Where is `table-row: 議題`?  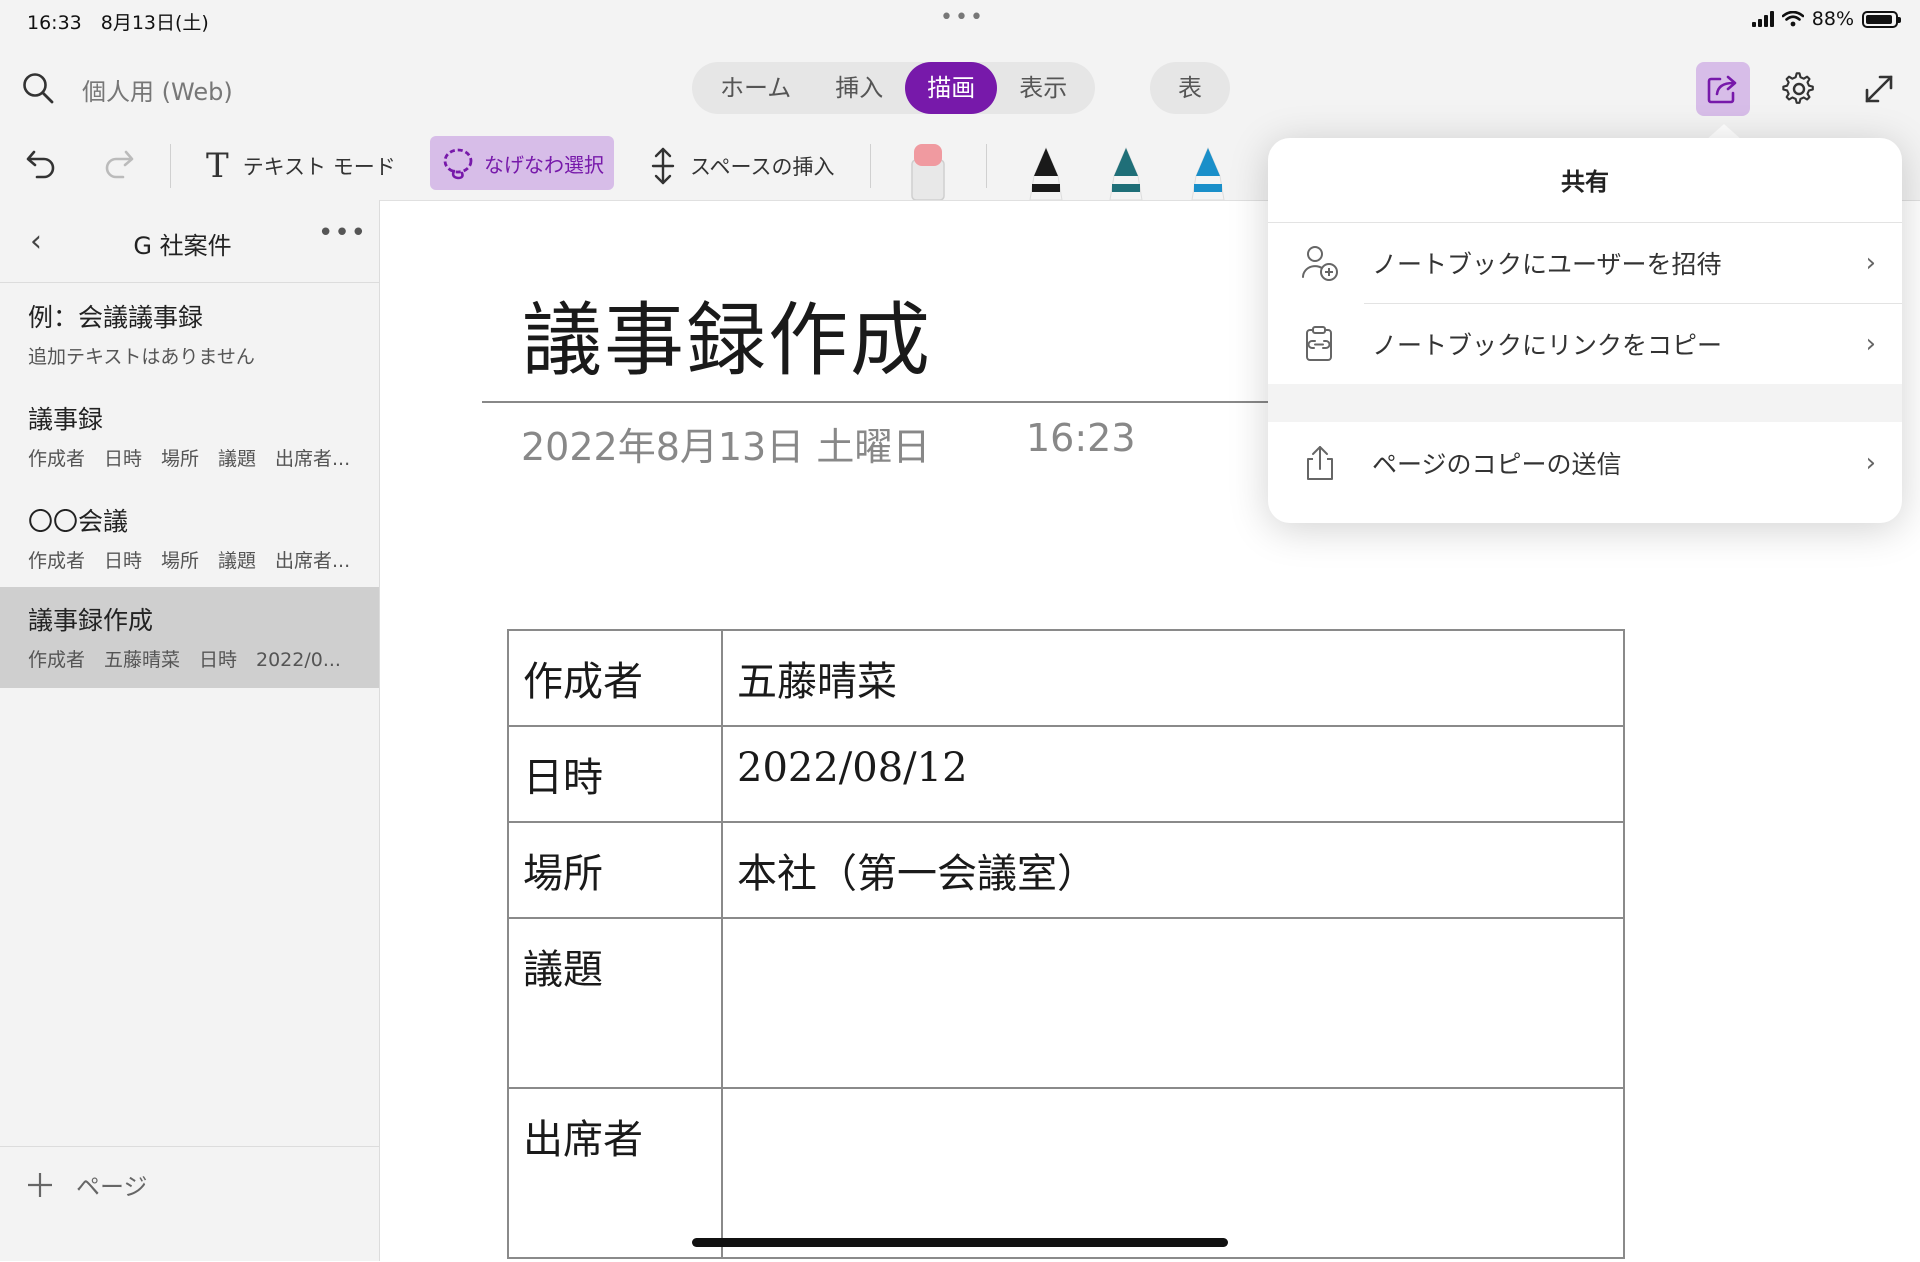
table-row: 議題 is located at coordinates (1066, 1003).